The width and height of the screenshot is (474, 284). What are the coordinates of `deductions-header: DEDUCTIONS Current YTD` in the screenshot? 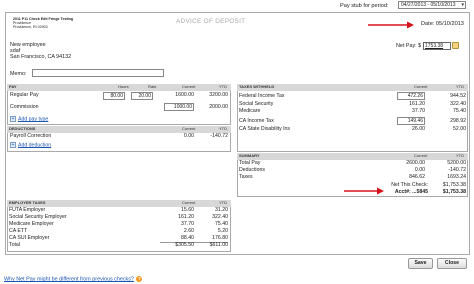 It's located at (119, 129).